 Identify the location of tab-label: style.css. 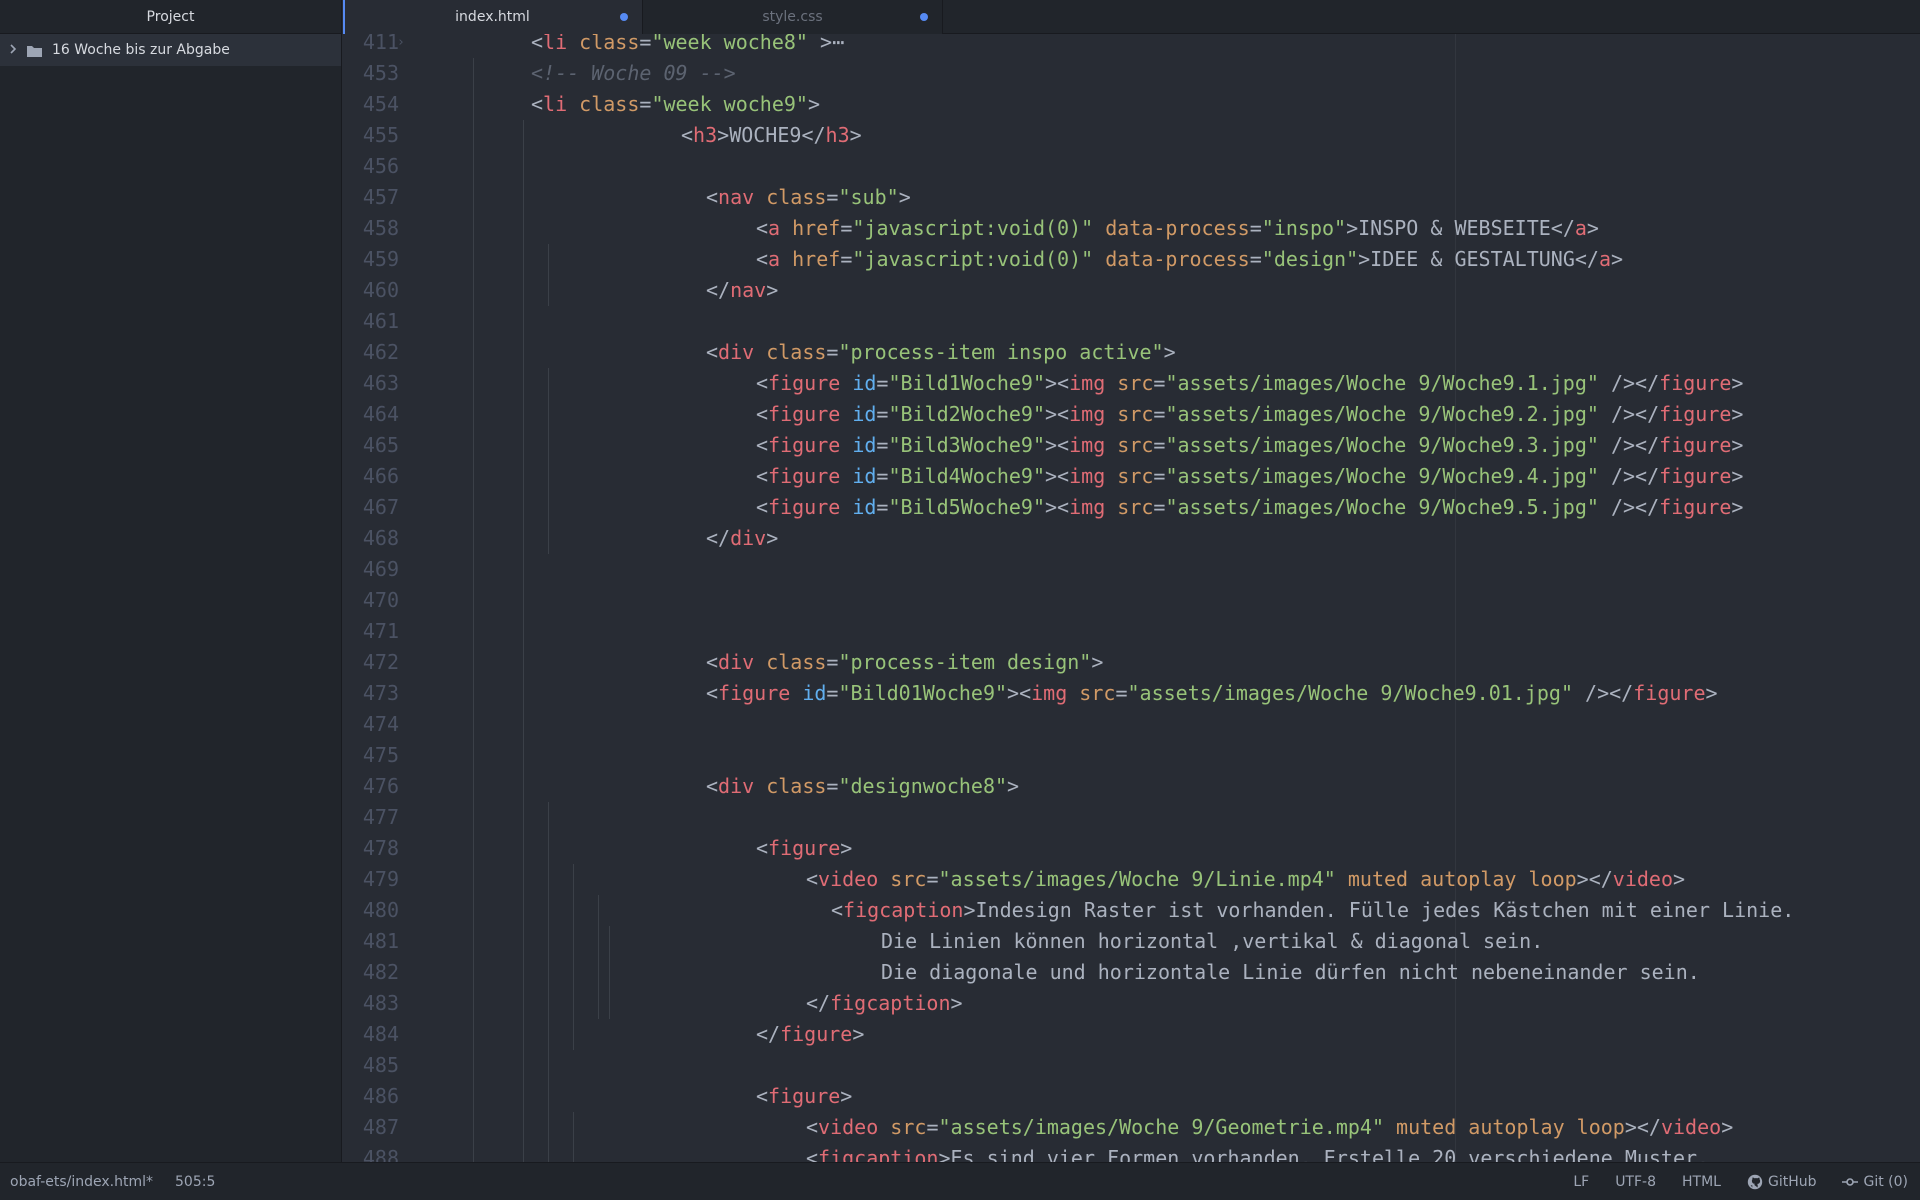
(792, 17).